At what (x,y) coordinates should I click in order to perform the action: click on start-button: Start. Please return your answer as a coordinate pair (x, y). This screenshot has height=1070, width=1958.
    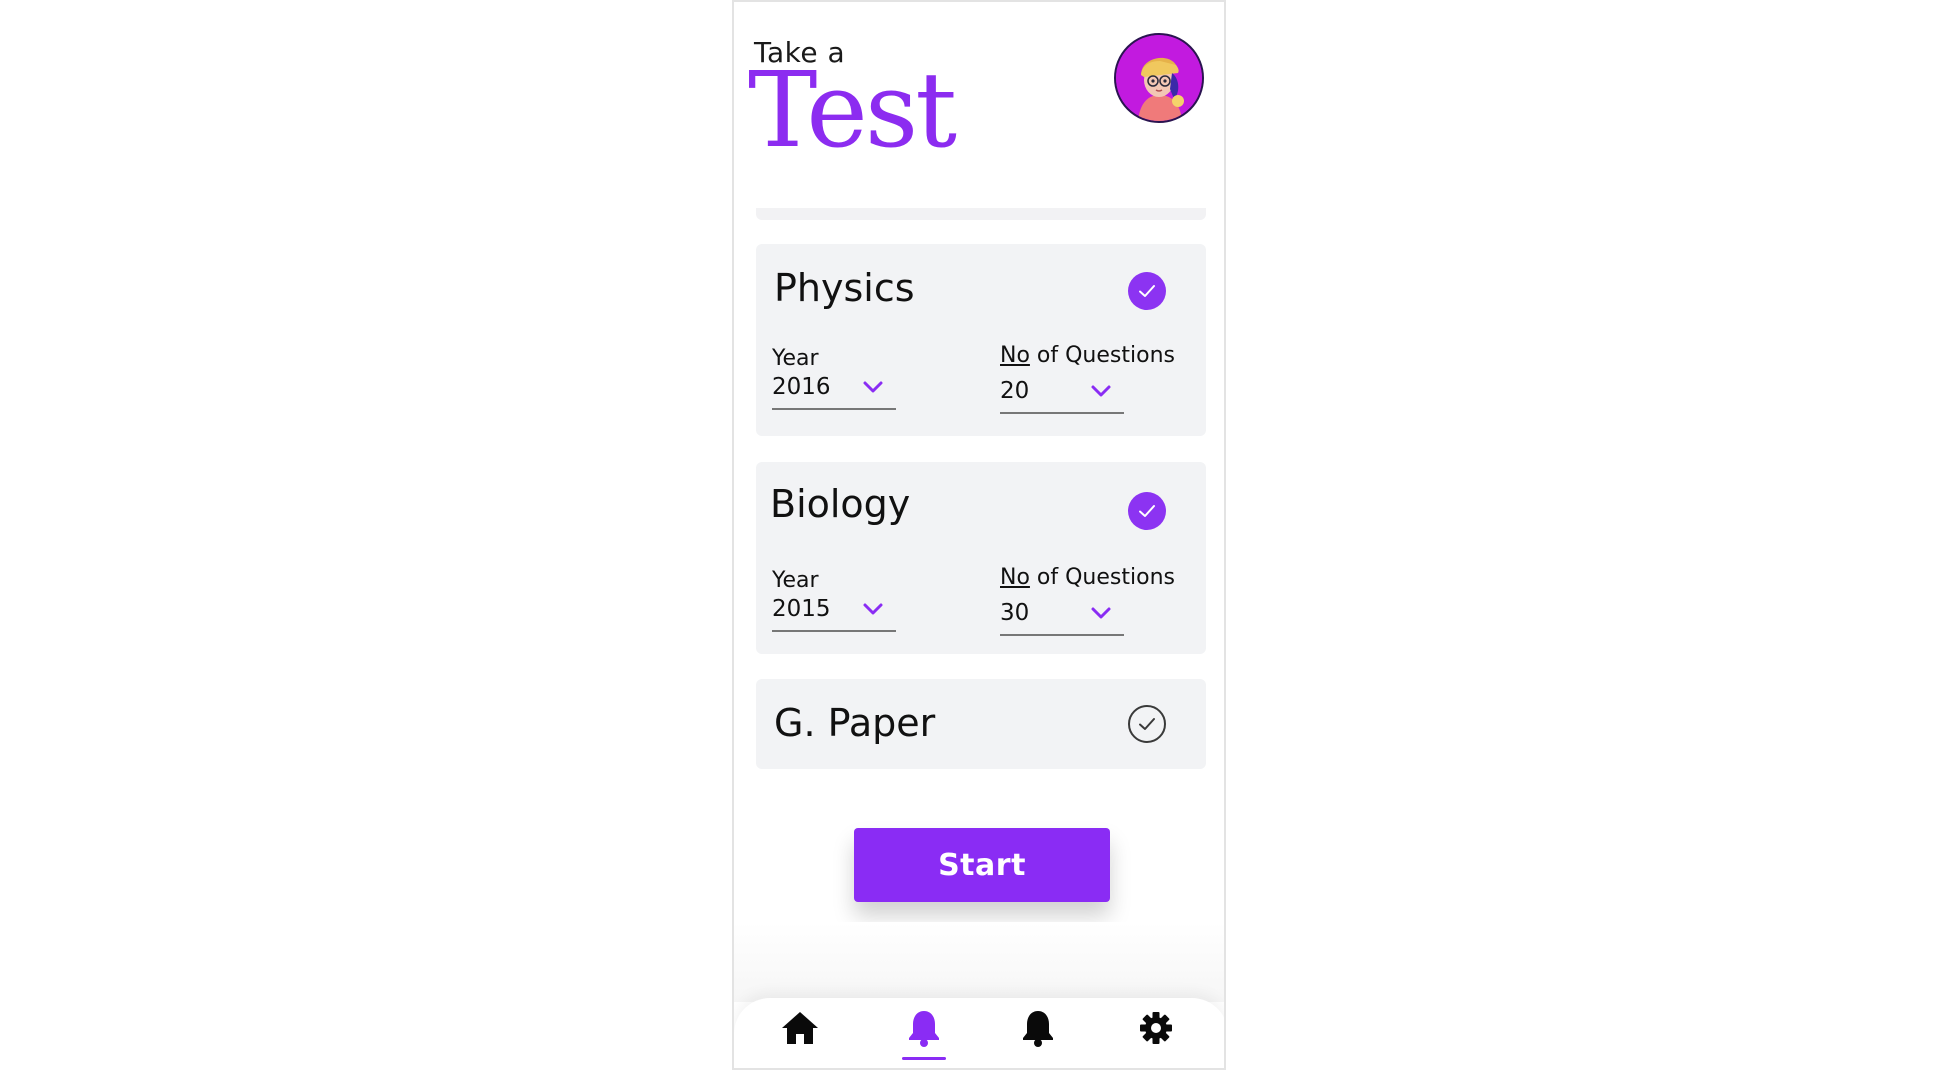
    Looking at the image, I should click on (982, 865).